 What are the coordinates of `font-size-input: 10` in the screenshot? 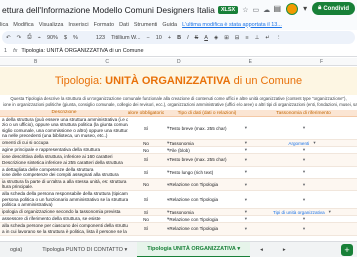 It's located at (159, 38).